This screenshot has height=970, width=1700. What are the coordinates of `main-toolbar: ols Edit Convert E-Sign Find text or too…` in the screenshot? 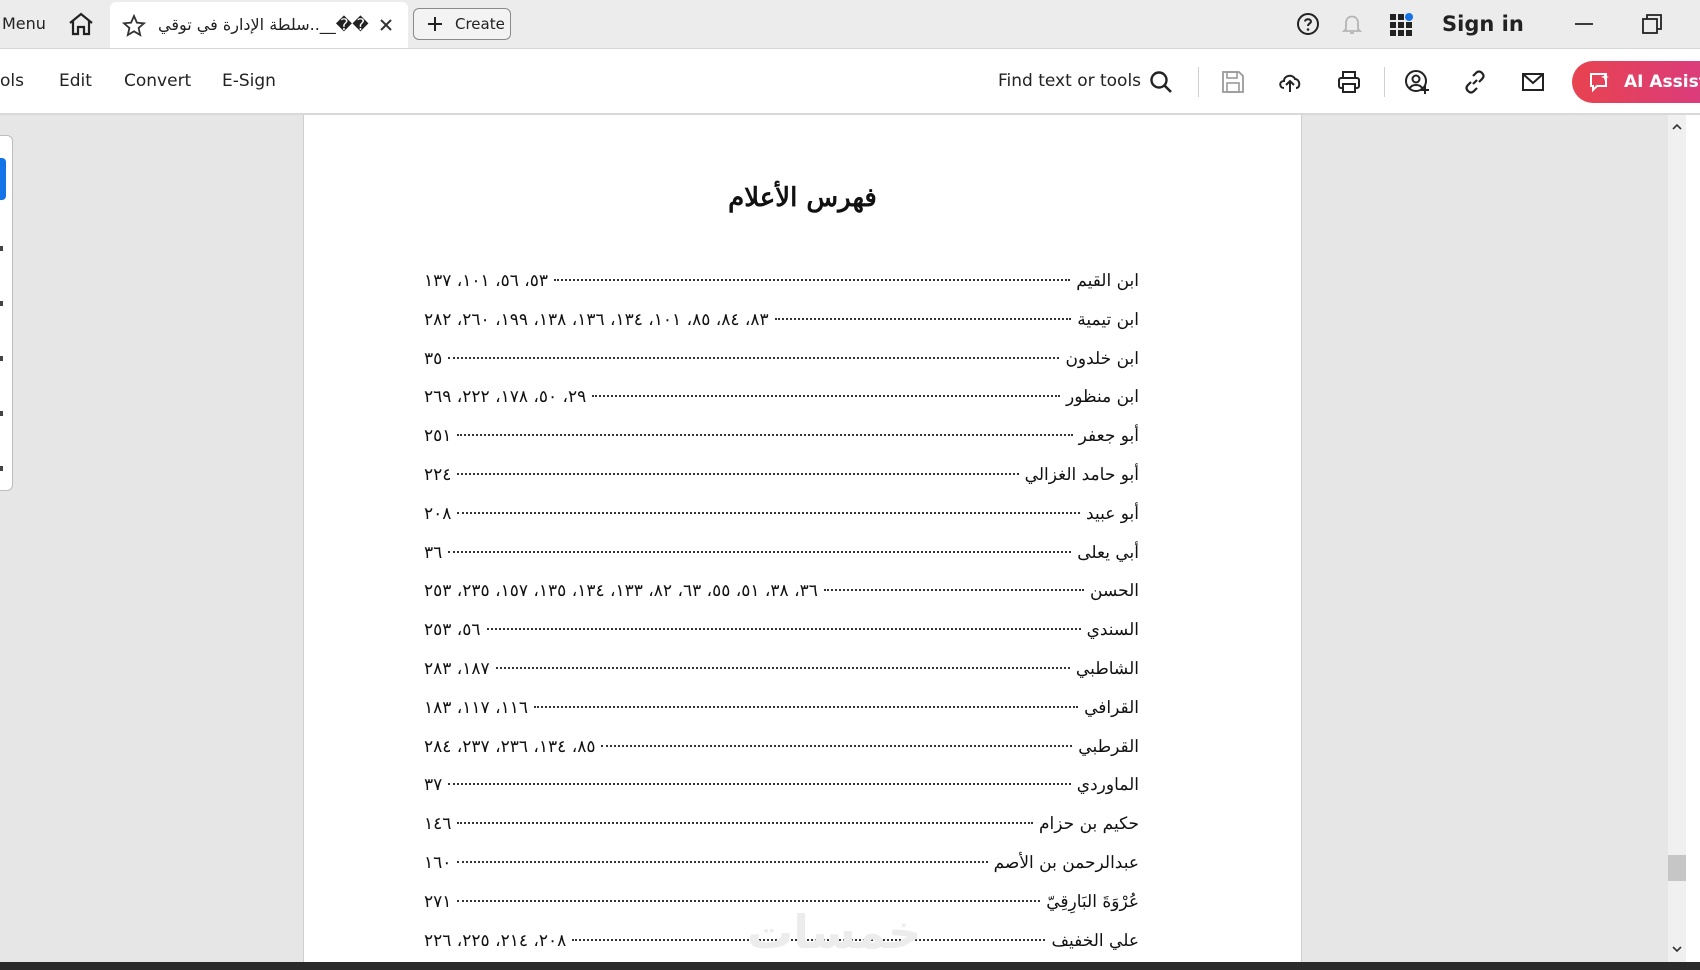 It's located at (850, 82).